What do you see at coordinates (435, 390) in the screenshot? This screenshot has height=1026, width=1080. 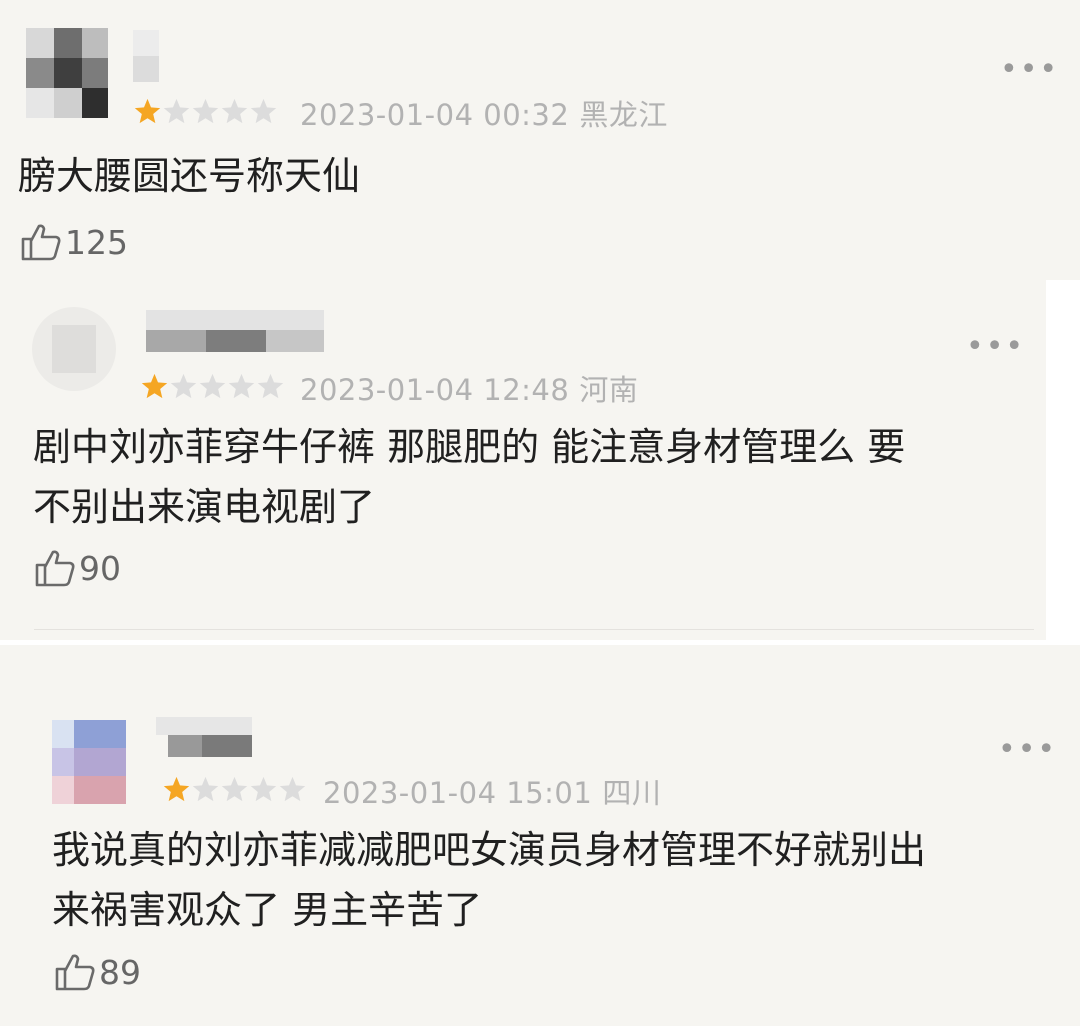 I see `comment-date: 2023-01-04 12:48` at bounding box center [435, 390].